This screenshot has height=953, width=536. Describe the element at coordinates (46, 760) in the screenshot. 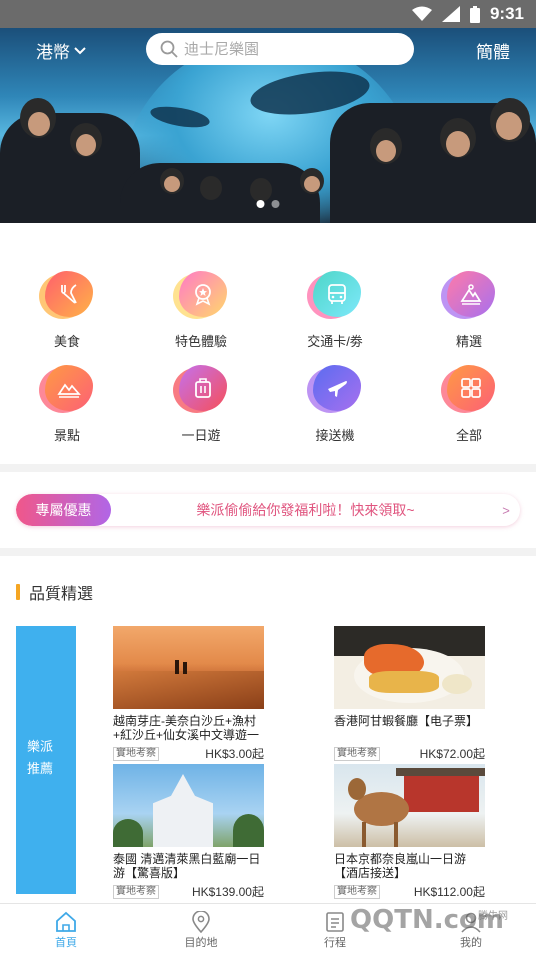

I see `recommend-panel: 樂派 推薦` at that location.